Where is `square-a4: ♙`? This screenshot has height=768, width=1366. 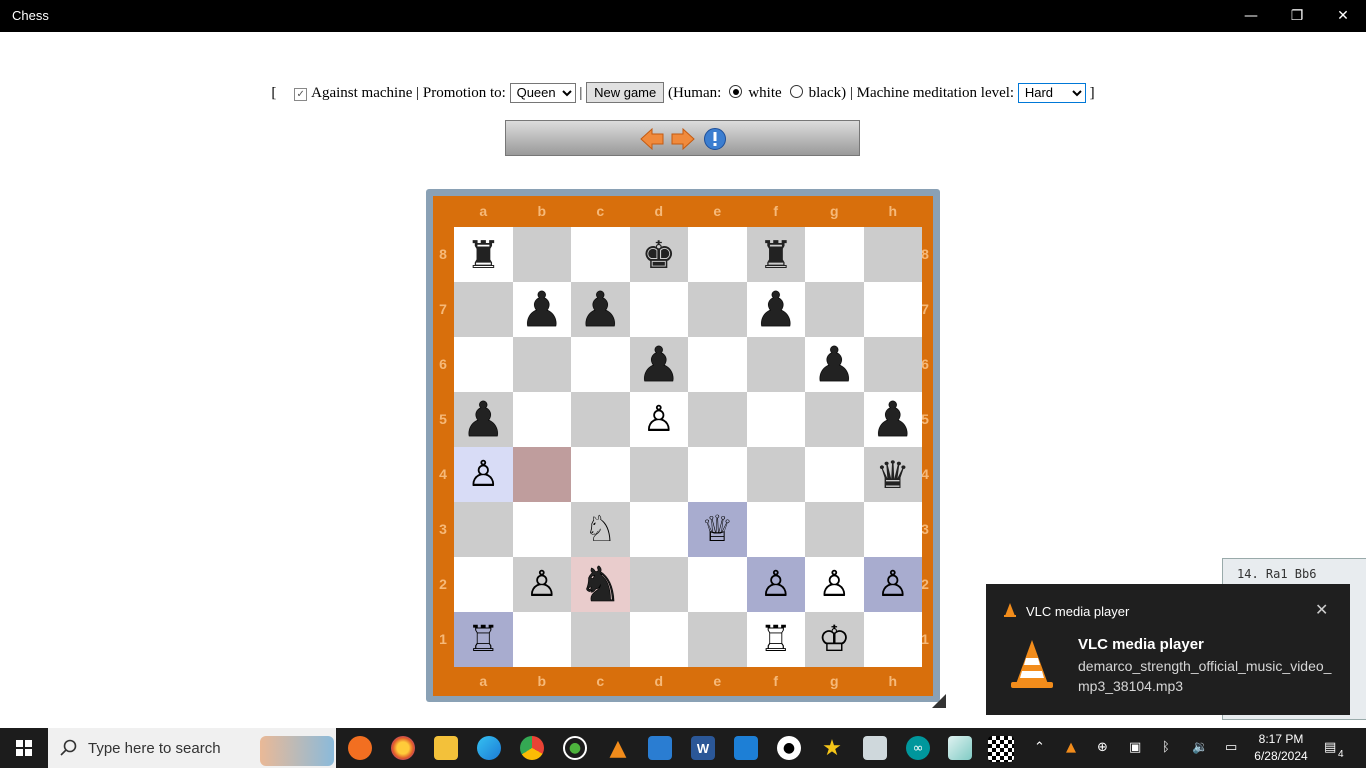 square-a4: ♙ is located at coordinates (483, 474).